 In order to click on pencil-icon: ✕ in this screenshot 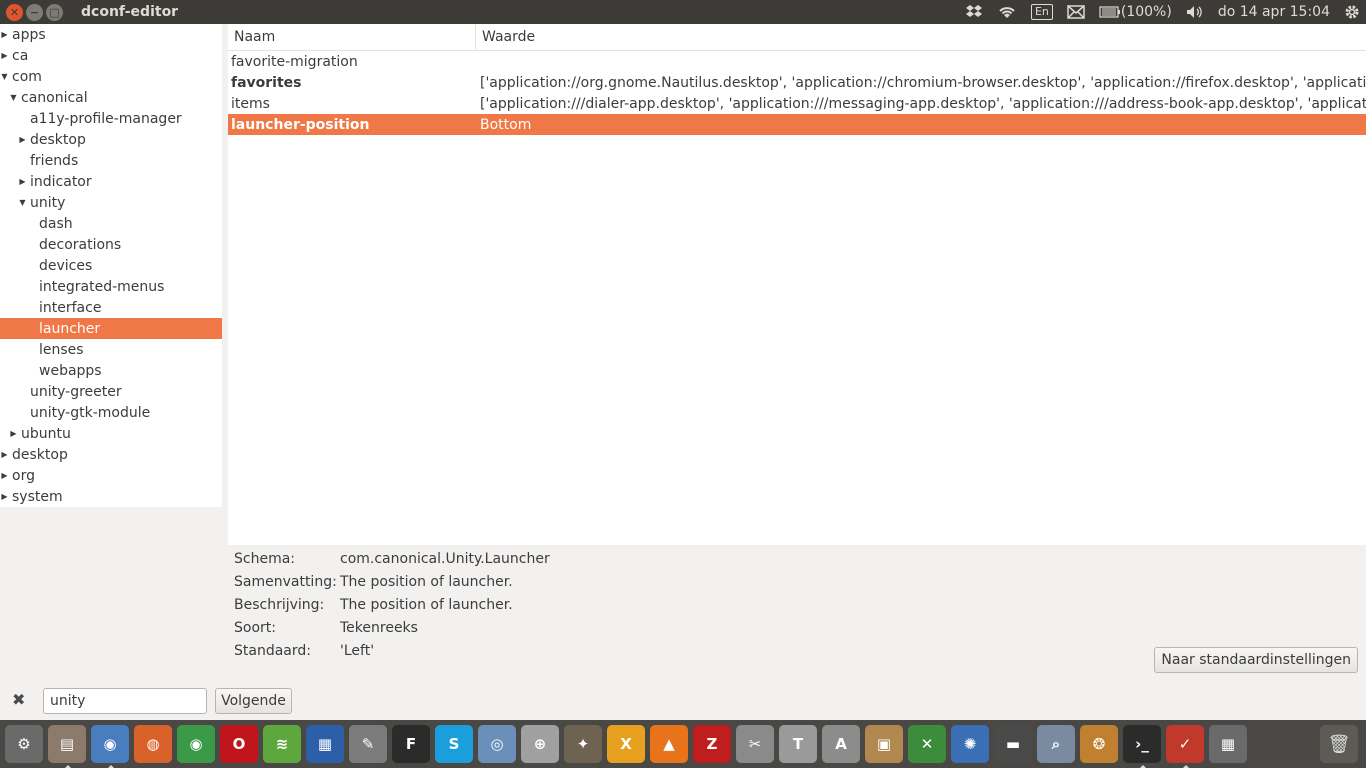, I will do `click(927, 744)`.